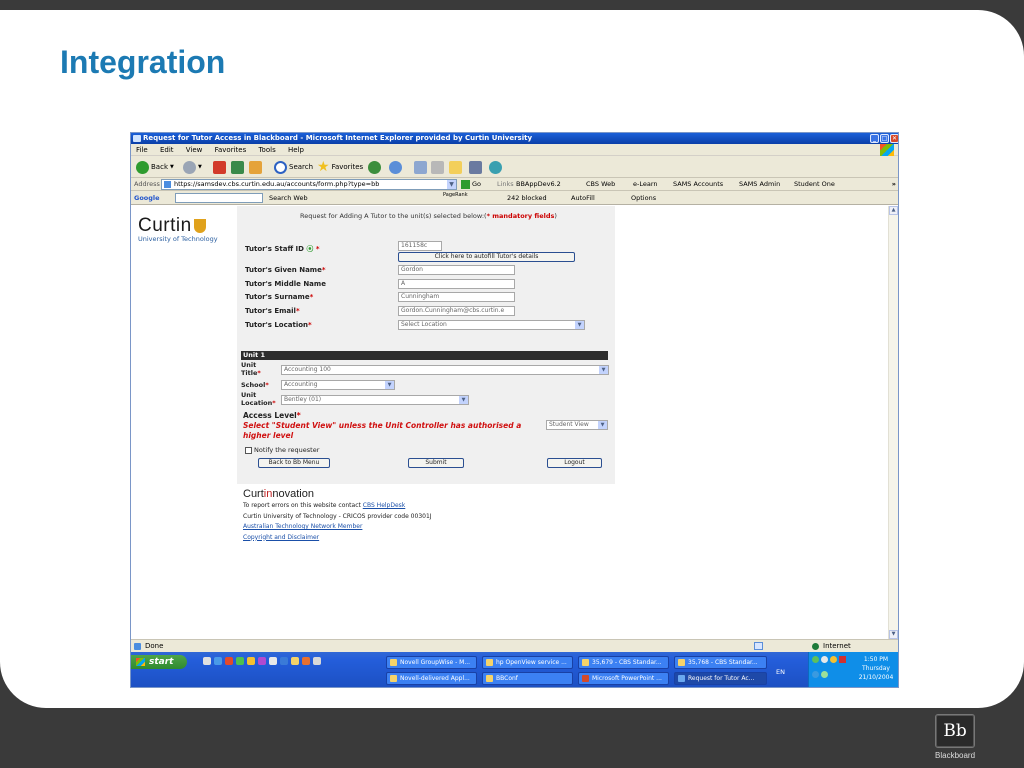 The image size is (1024, 768). I want to click on link-elearn: e-Learn, so click(645, 184).